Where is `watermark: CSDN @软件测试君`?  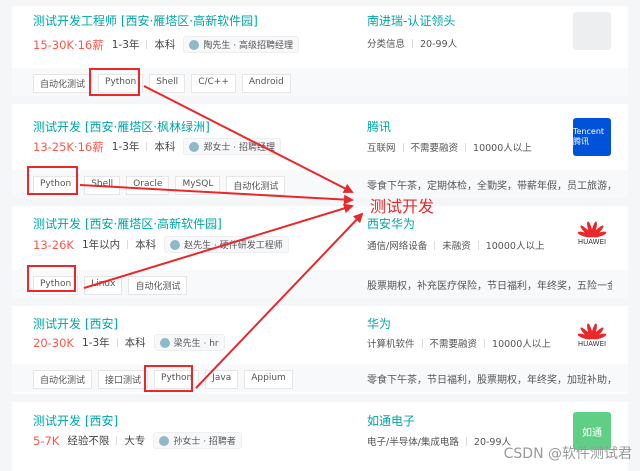
watermark: CSDN @软件测试君 is located at coordinates (567, 454).